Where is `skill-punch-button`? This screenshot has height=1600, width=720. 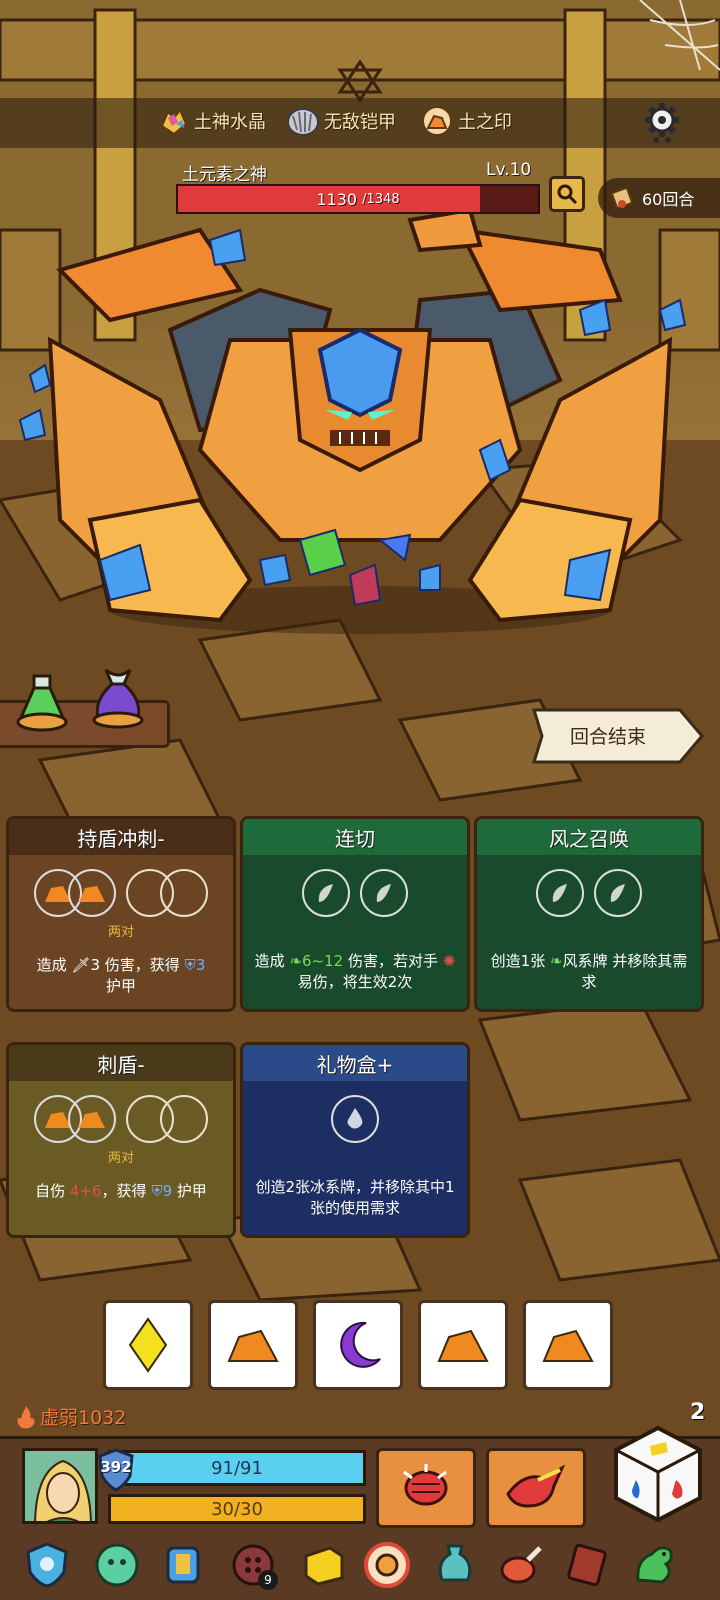
skill-punch-button is located at coordinates (426, 1488).